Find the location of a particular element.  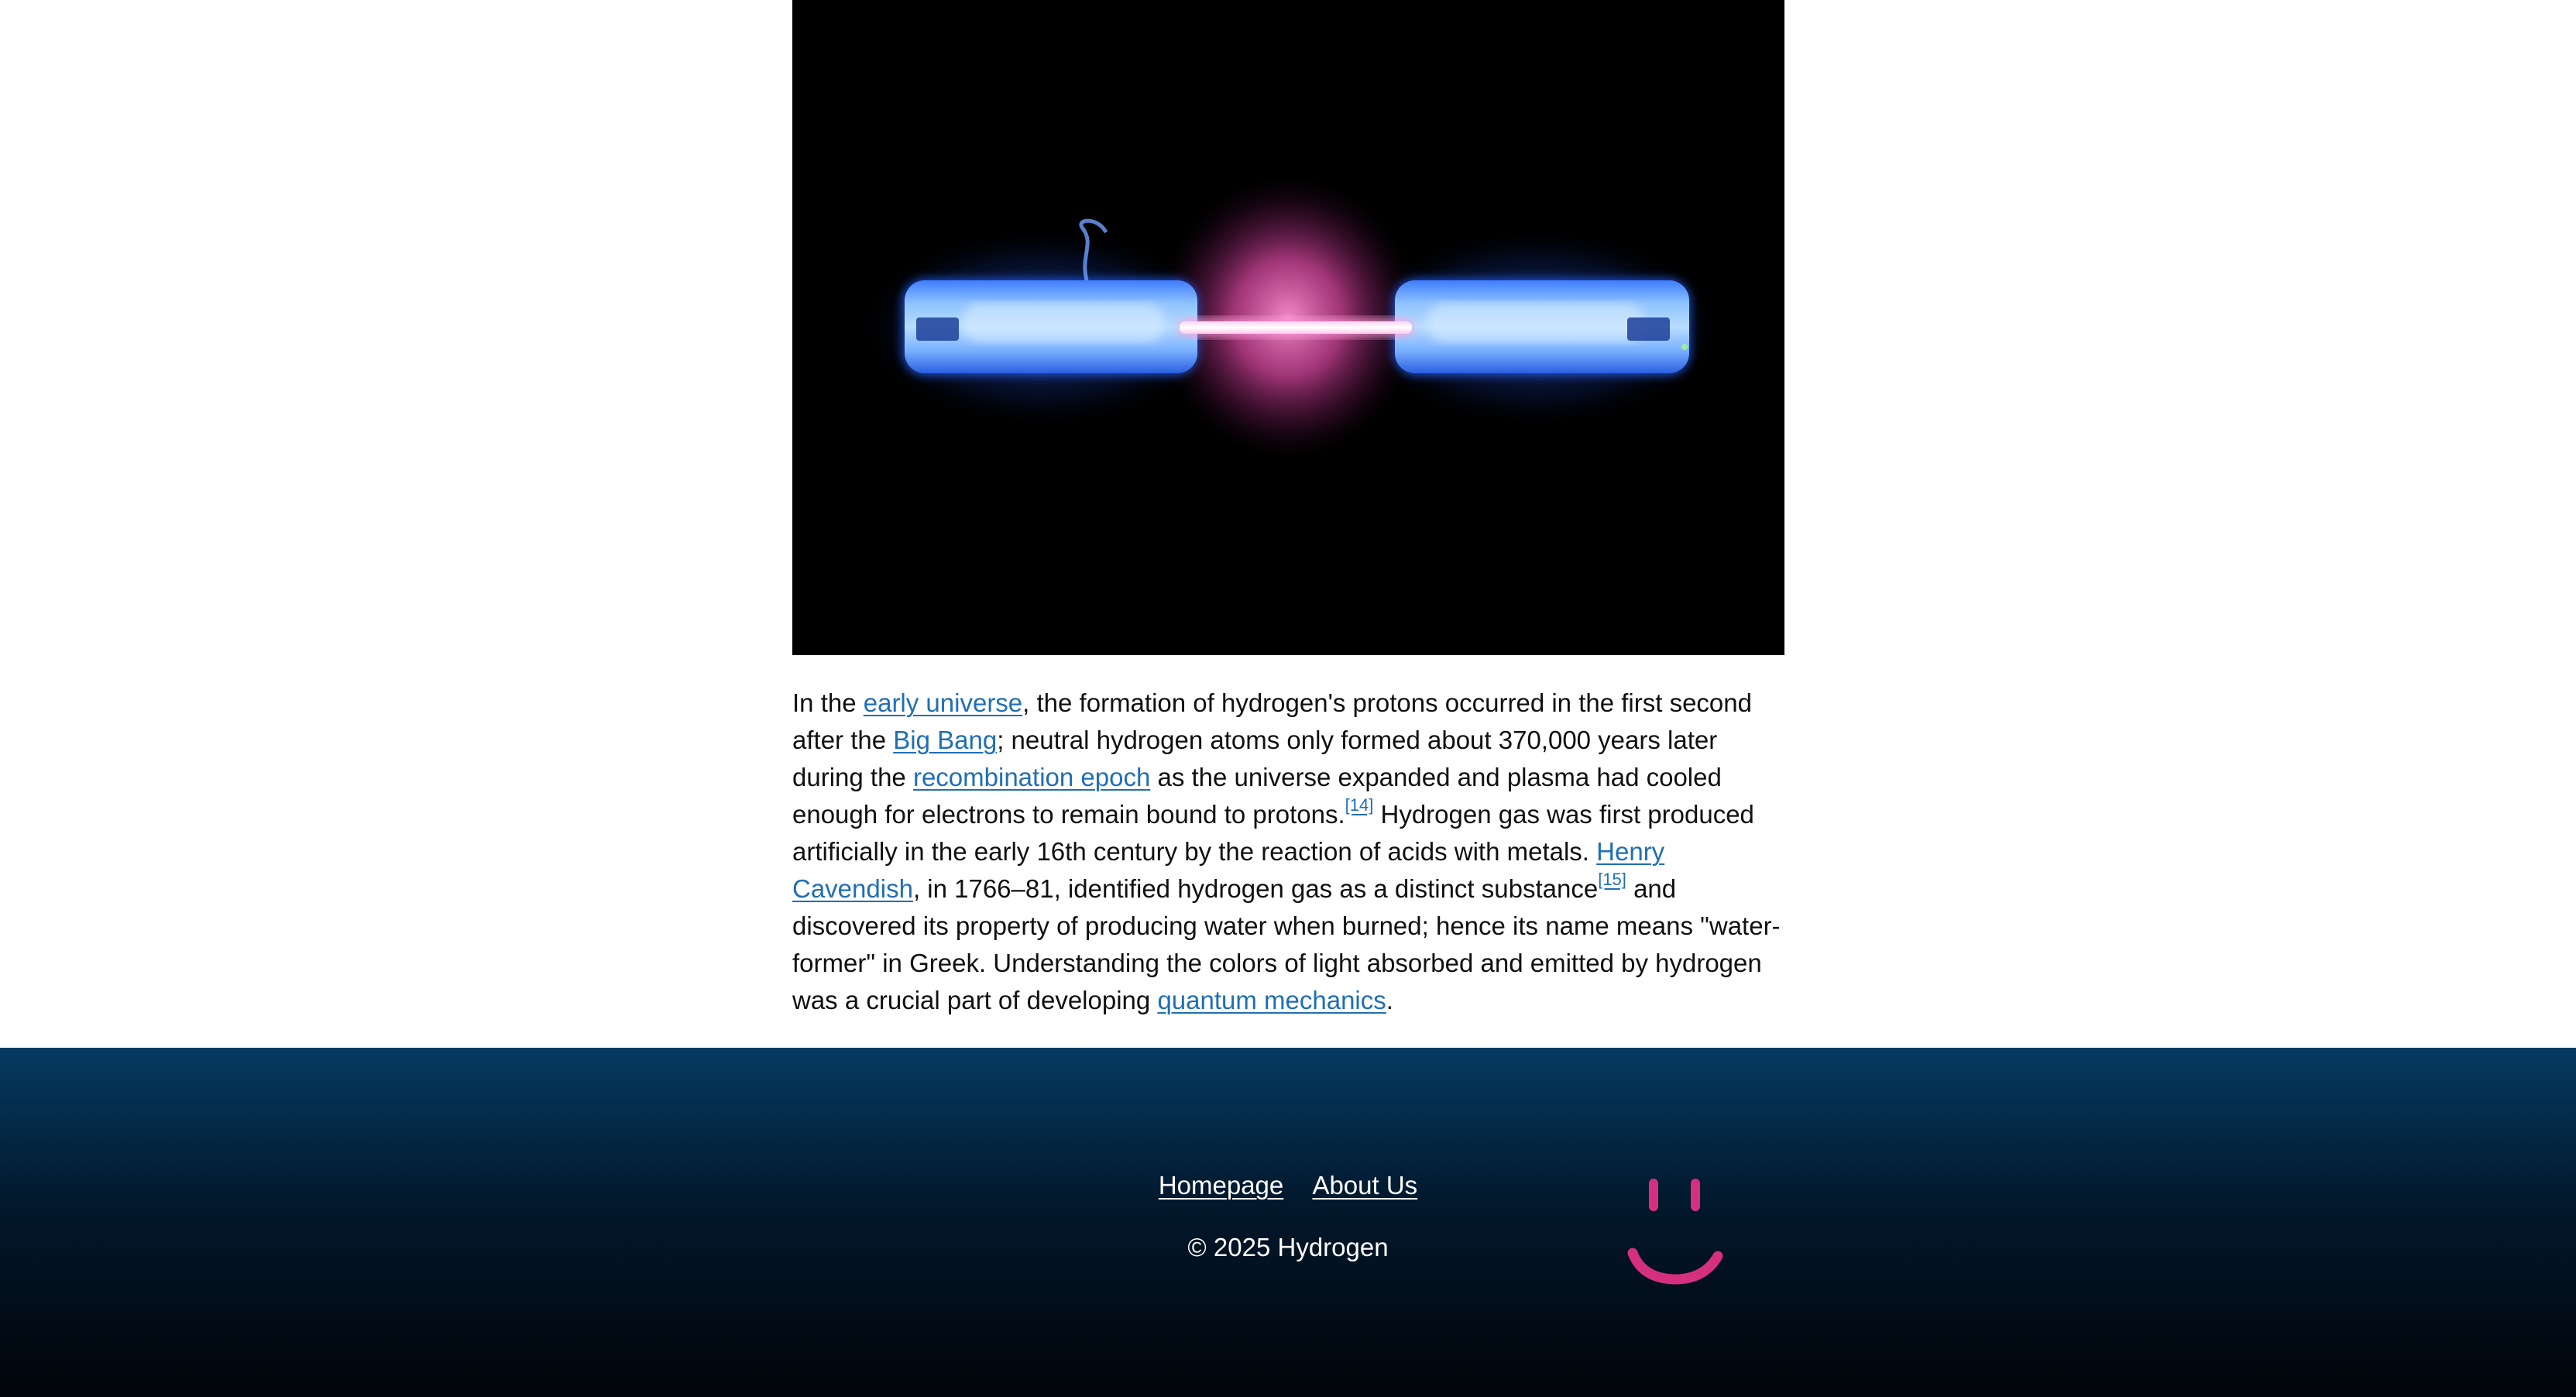

article-text: . is located at coordinates (1389, 1000).